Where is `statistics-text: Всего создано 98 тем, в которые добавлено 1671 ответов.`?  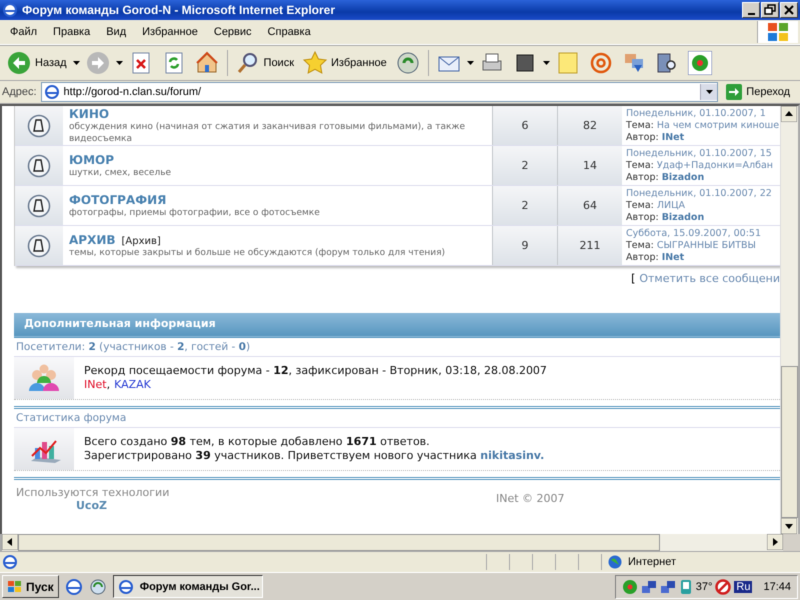
statistics-text: Всего создано 98 тем, в которые добавлено 1671 ответов. is located at coordinates (257, 442).